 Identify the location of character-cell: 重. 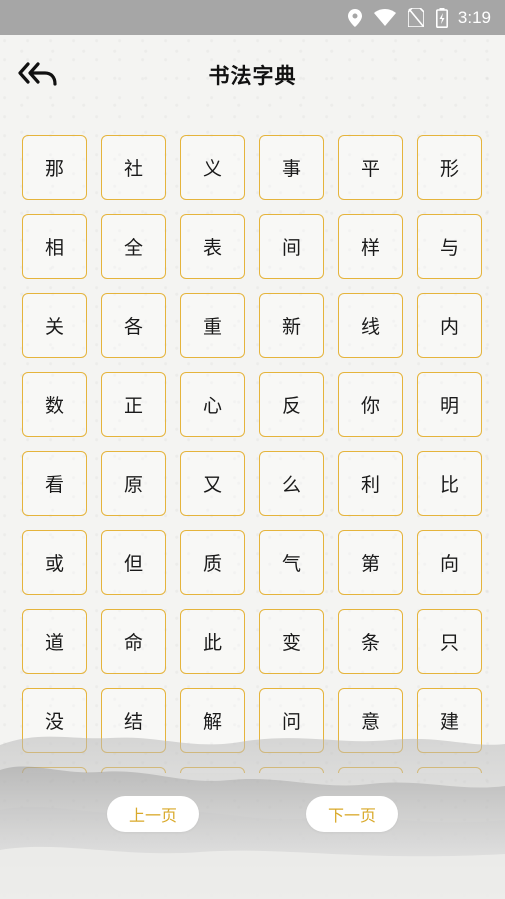
(212, 325).